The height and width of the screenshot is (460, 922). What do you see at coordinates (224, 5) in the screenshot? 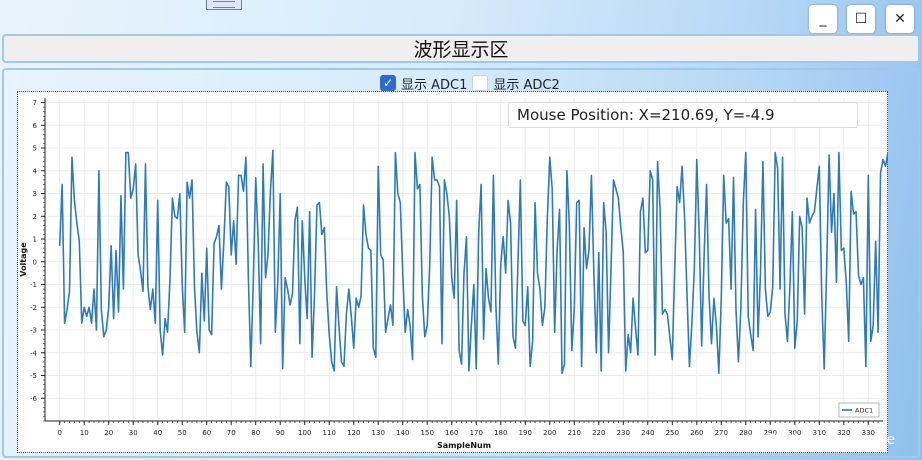
I see `app-icon` at bounding box center [224, 5].